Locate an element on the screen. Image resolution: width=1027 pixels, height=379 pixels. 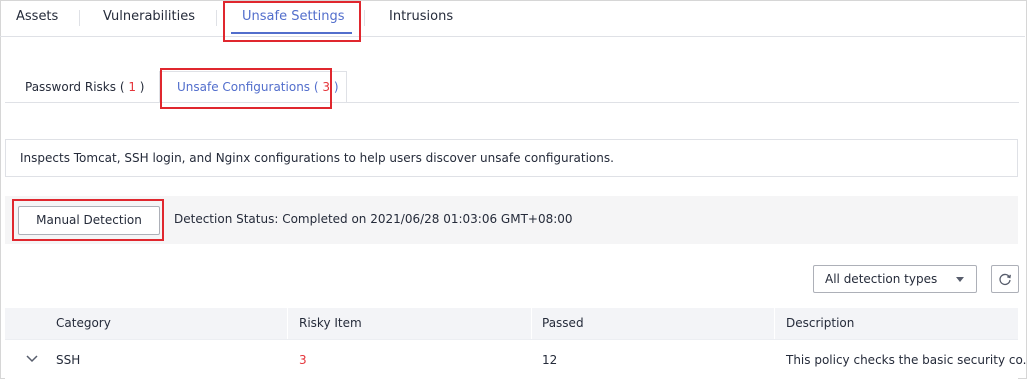
sub-tab-divider is located at coordinates (512, 102).